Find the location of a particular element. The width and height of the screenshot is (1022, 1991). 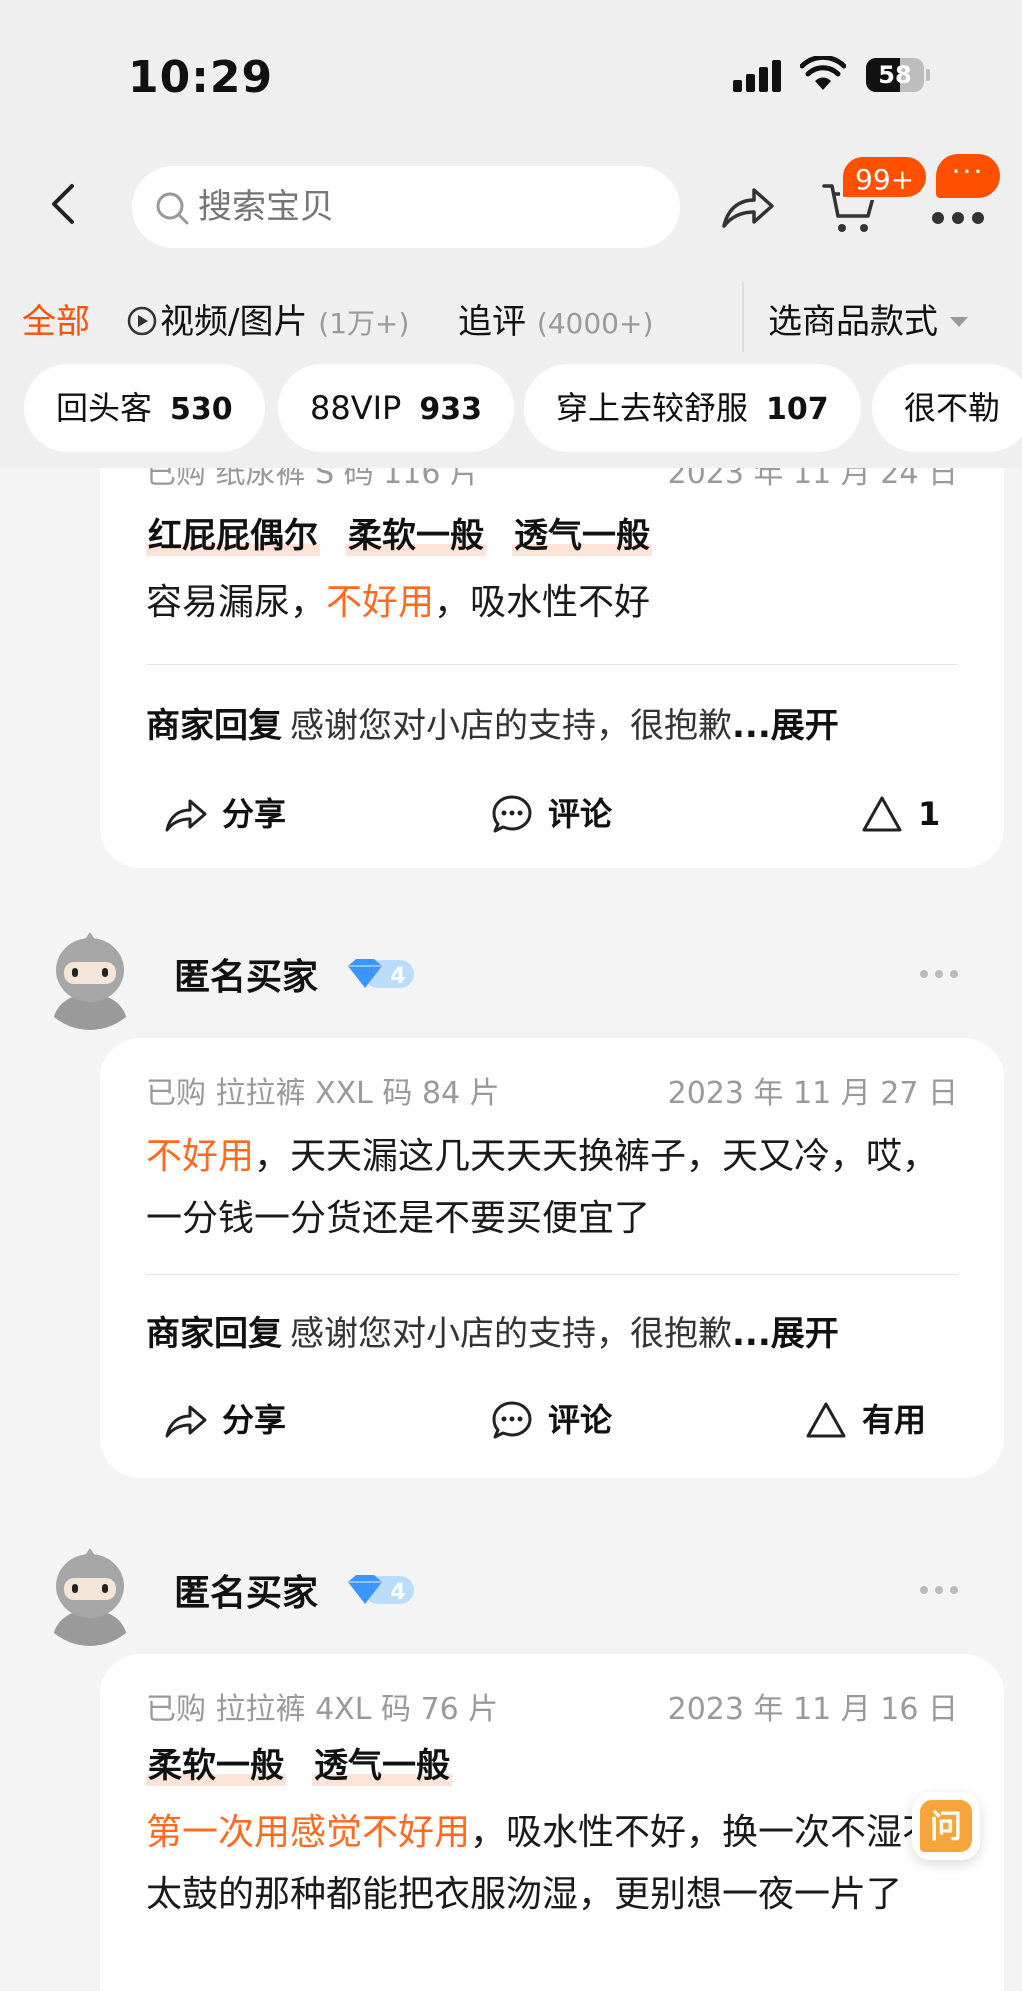

tab-video-photo: 视频/图片 (1万+) is located at coordinates (267, 318).